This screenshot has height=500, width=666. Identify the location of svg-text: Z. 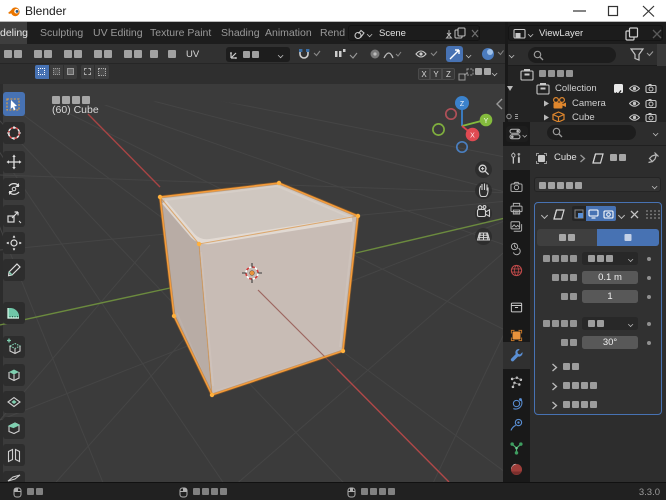
(462, 104).